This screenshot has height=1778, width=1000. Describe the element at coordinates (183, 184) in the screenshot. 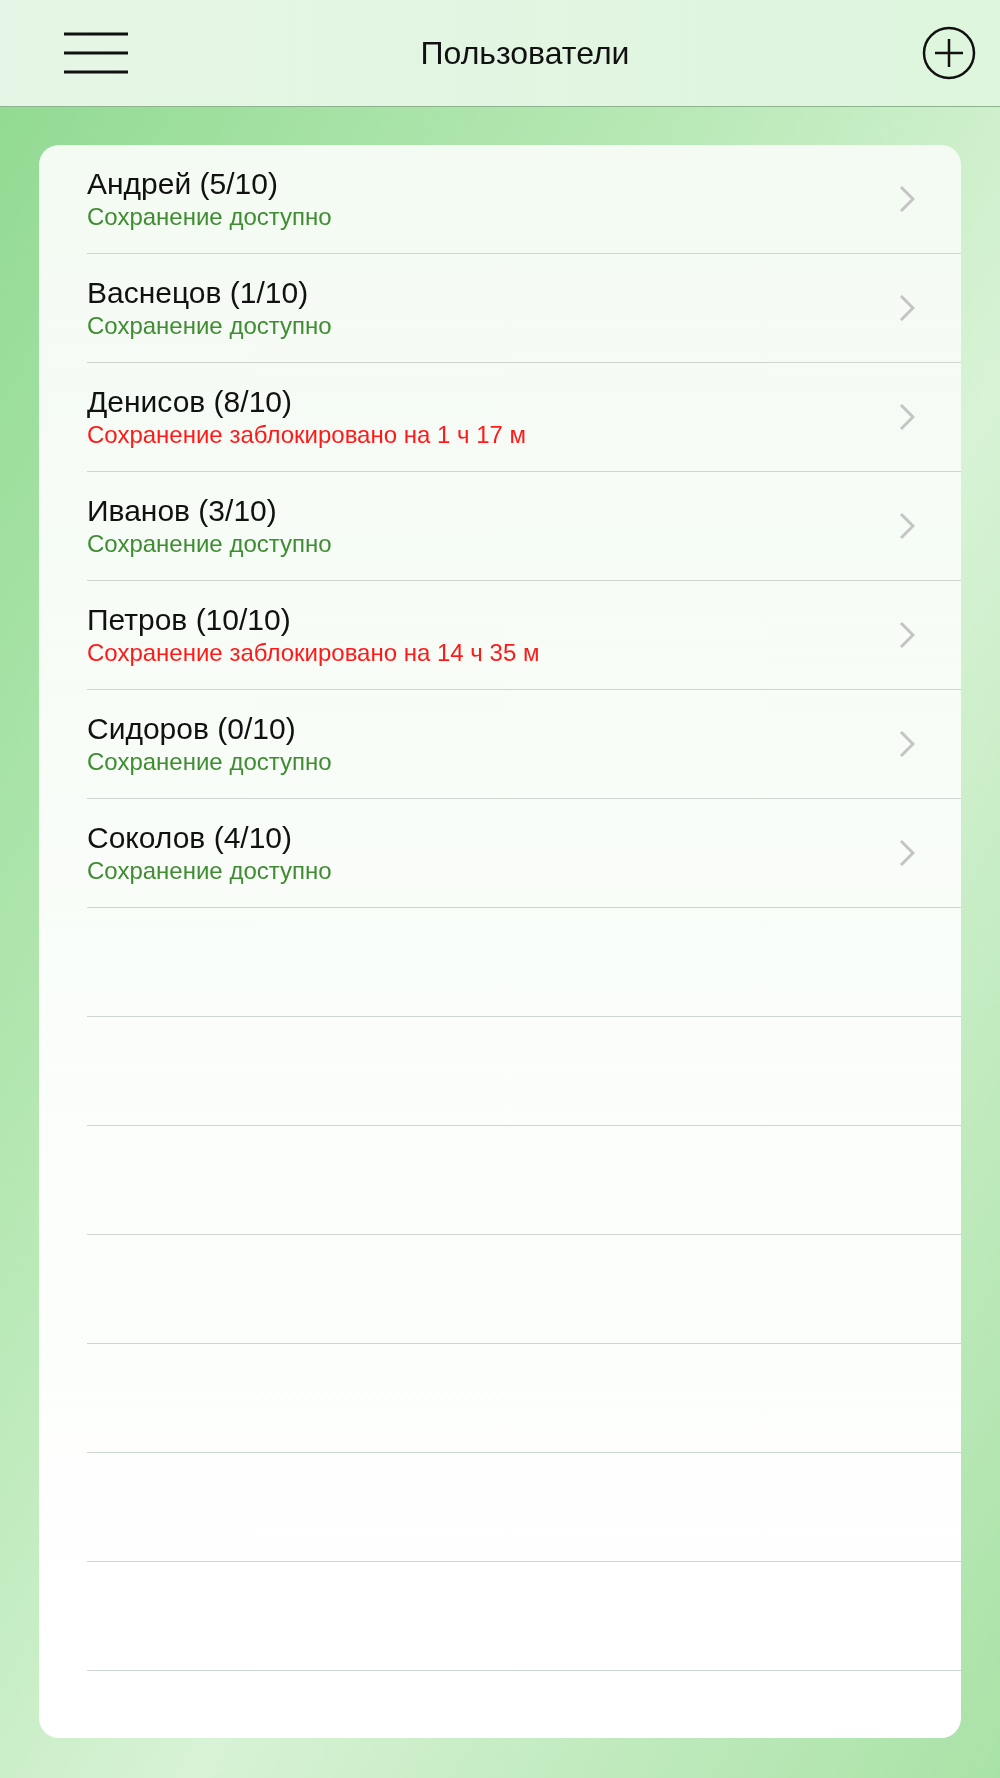

I see `user-name: Андрей (5/10)` at that location.